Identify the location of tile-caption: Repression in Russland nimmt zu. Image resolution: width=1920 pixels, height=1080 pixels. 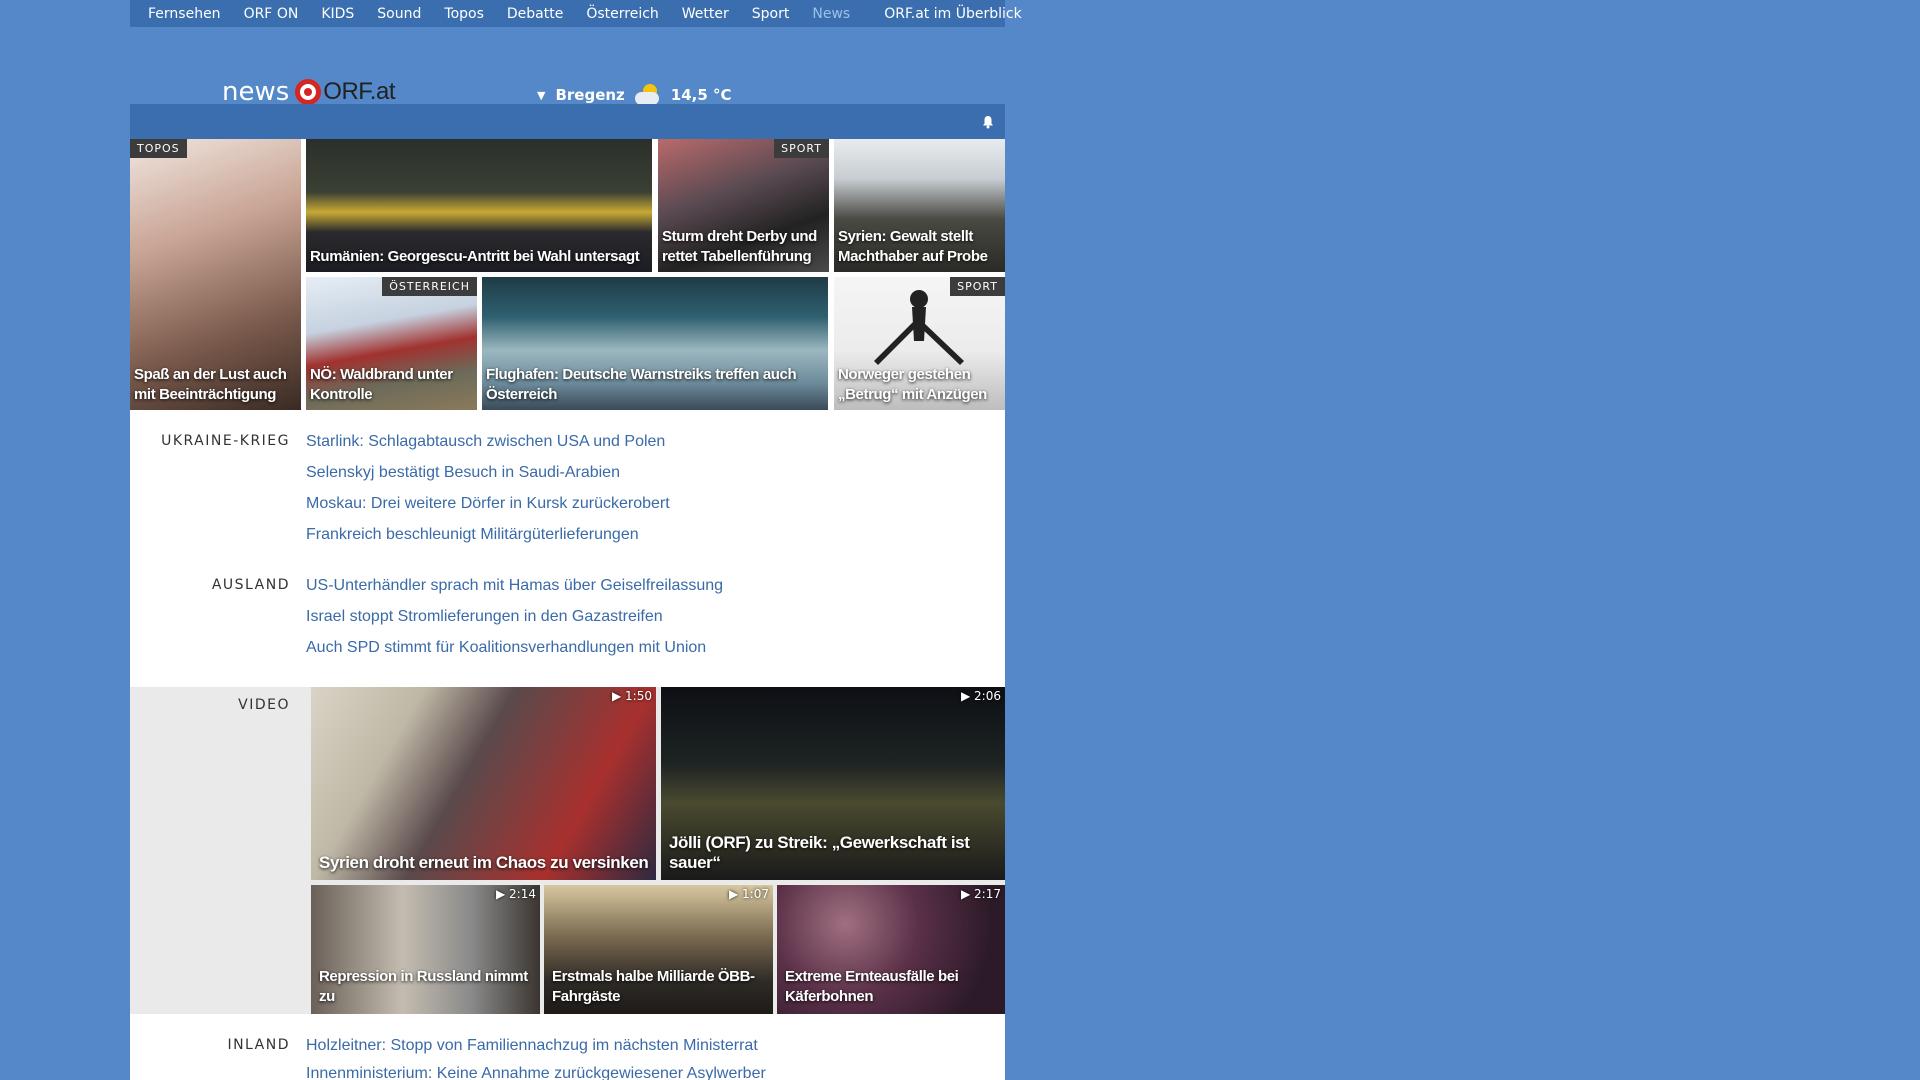
(423, 986).